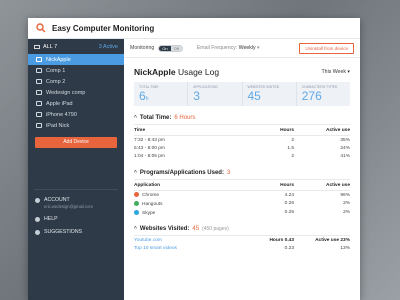 Image resolution: width=400 pixels, height=300 pixels. I want to click on sidebar-item-label: Comp 1, so click(56, 70).